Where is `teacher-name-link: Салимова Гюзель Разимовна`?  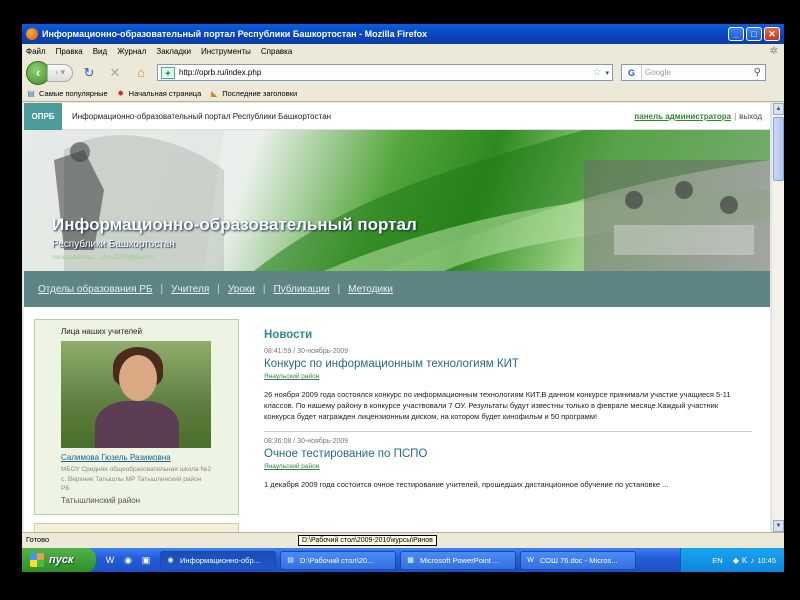 teacher-name-link: Салимова Гюзель Разимовна is located at coordinates (116, 457).